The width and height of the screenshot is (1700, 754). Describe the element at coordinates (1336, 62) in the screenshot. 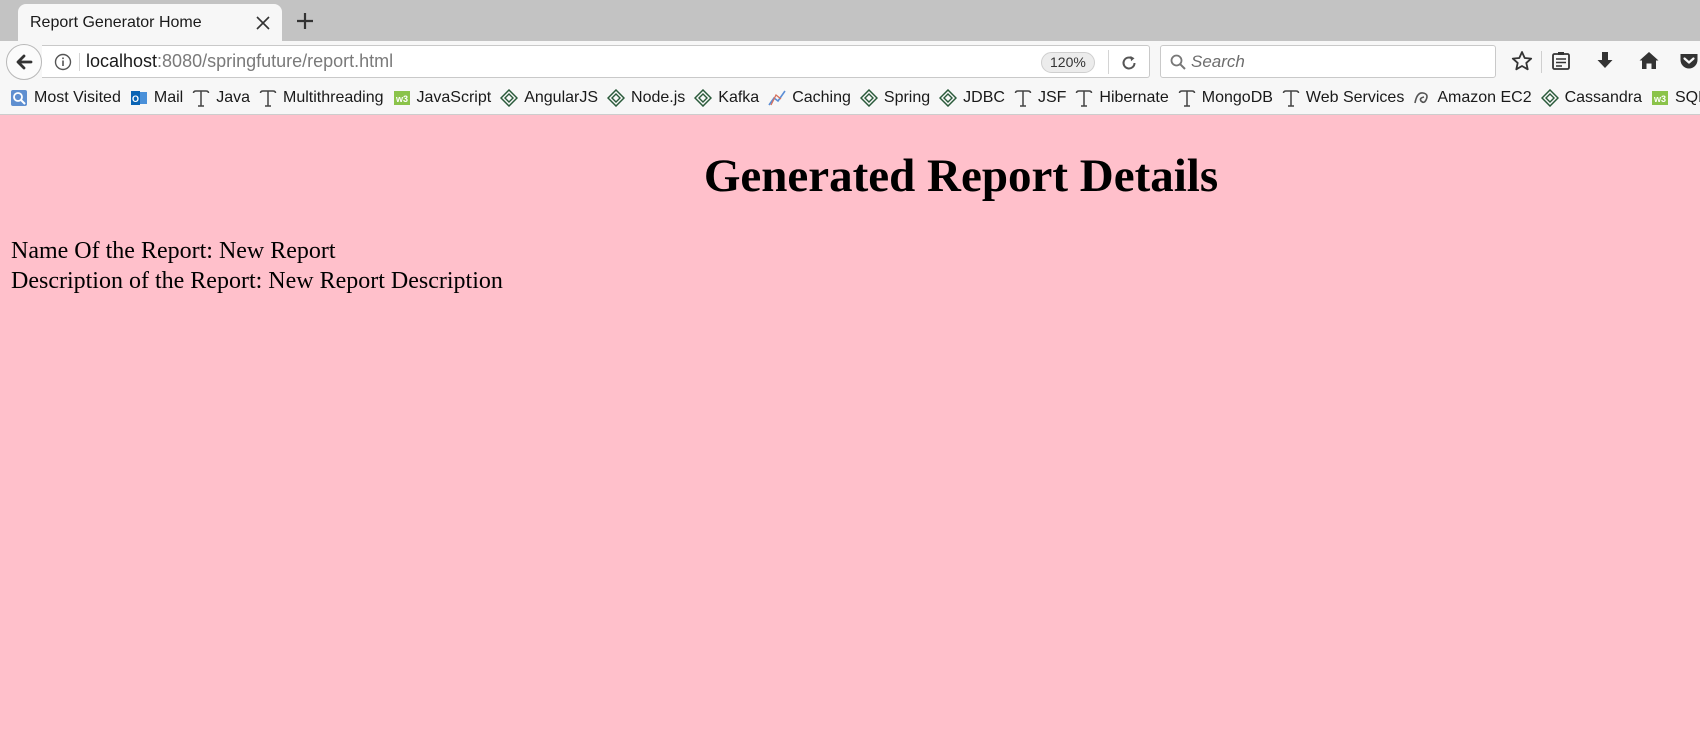

I see `search-input` at that location.